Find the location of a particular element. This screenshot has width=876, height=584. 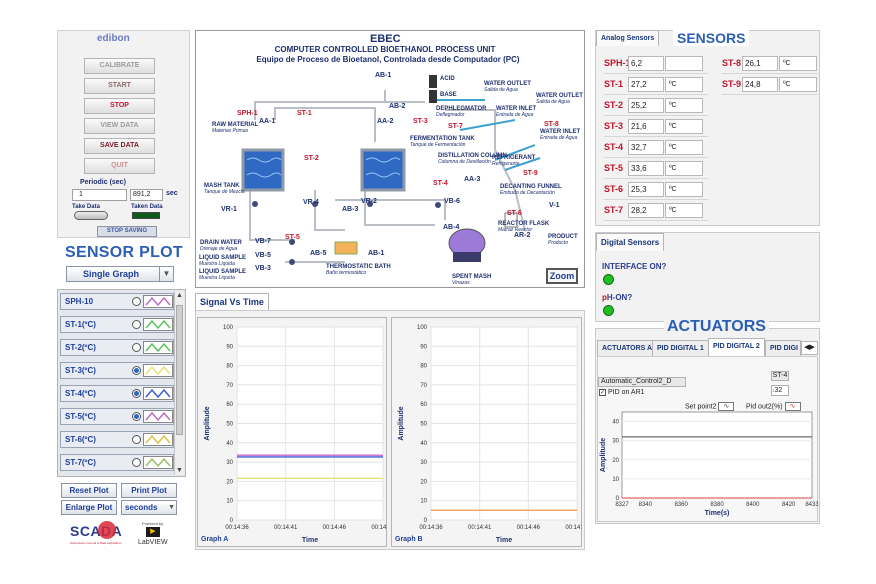

calibrate-button: CALIBRATE is located at coordinates (119, 66).